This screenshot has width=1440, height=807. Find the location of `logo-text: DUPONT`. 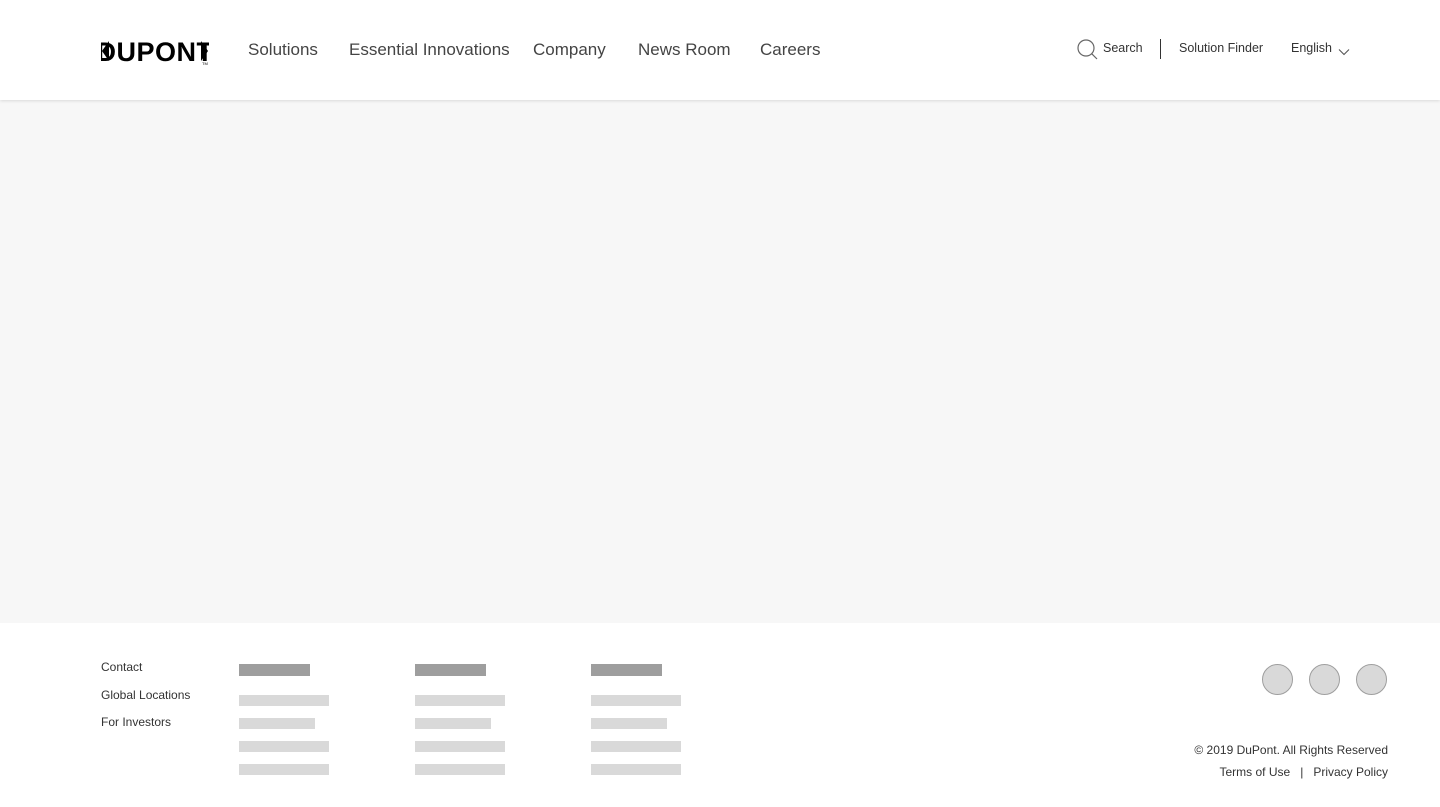

logo-text: DUPONT is located at coordinates (155, 52).